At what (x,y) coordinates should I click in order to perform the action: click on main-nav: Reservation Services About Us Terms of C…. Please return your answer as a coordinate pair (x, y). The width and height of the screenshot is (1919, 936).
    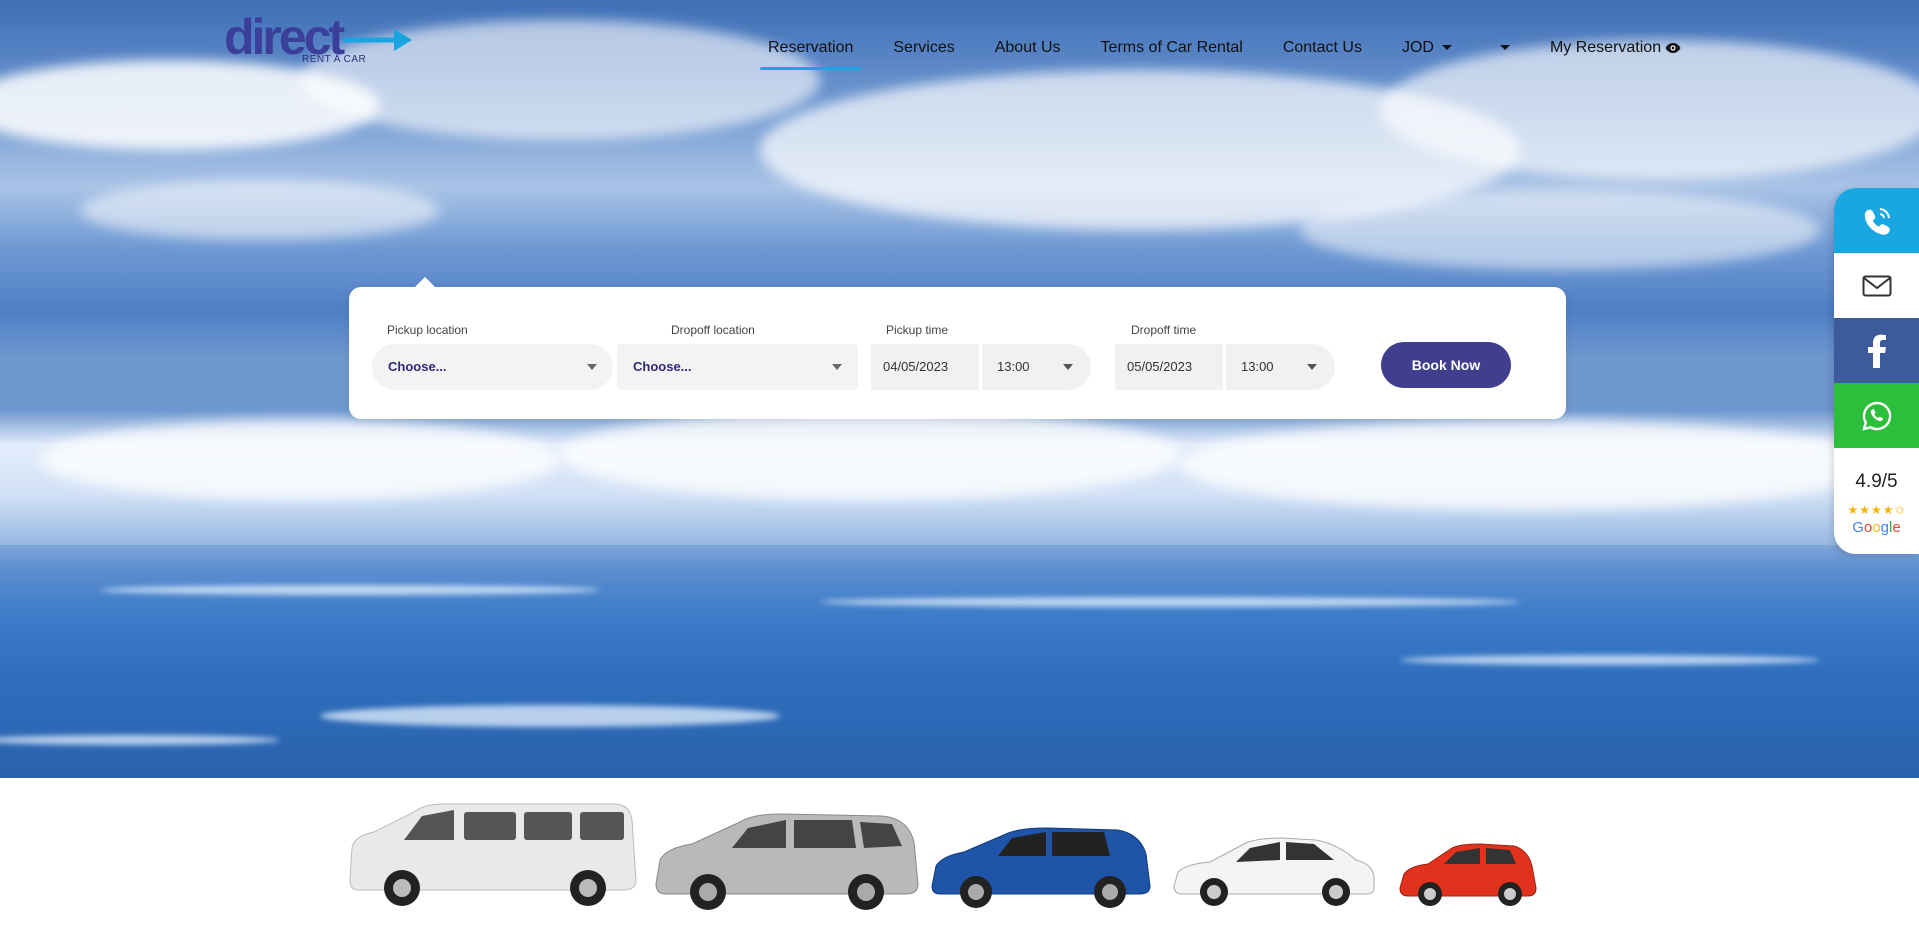
    Looking at the image, I should click on (1240, 49).